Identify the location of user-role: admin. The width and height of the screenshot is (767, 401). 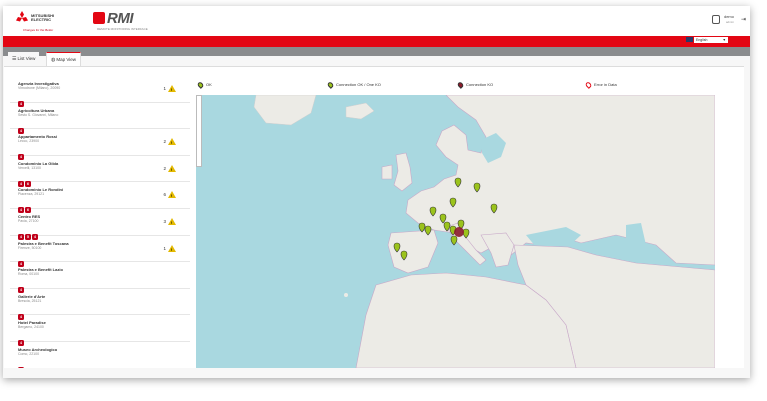
(729, 22).